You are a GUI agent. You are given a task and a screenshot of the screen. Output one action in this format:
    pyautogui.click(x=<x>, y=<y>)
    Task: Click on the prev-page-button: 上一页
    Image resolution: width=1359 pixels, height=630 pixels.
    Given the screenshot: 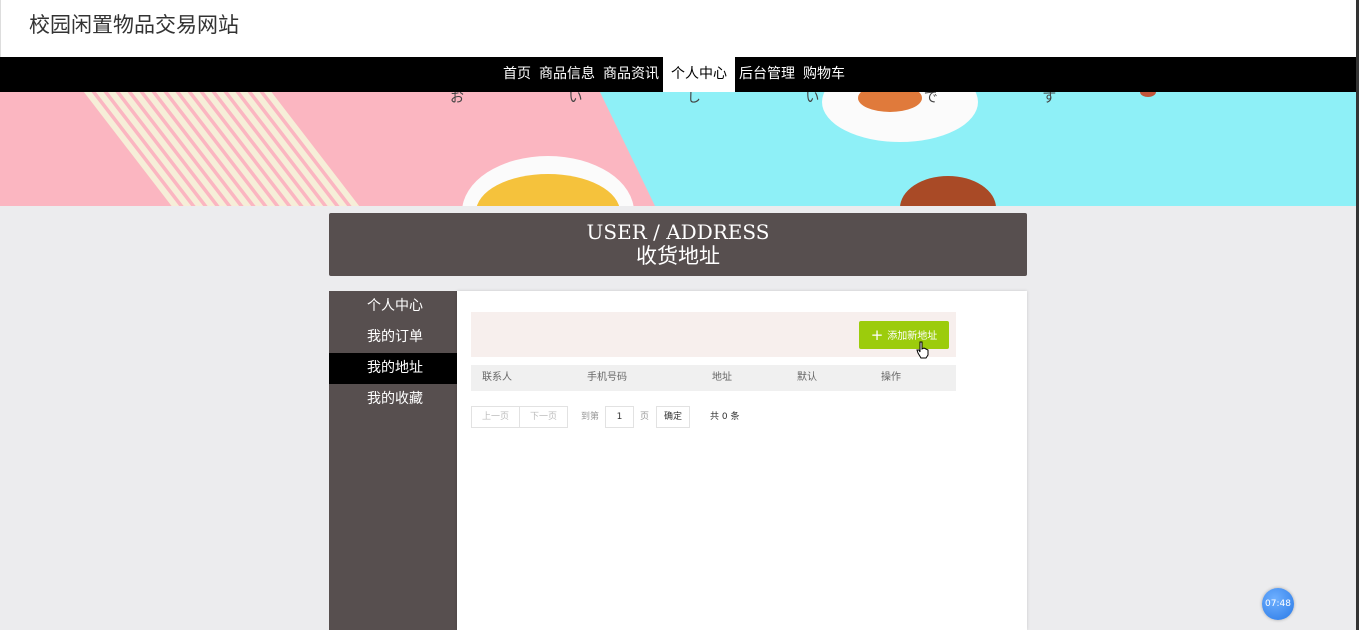 What is the action you would take?
    pyautogui.click(x=495, y=417)
    